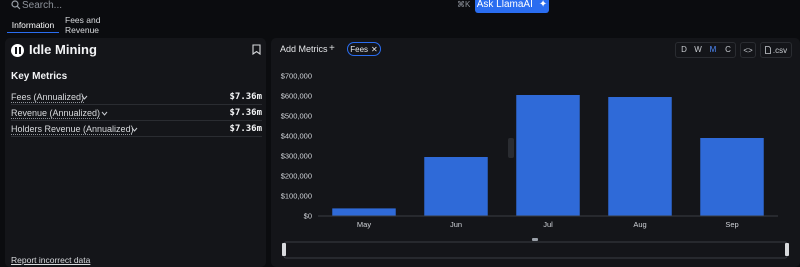 This screenshot has height=267, width=800. What do you see at coordinates (296, 156) in the screenshot?
I see `y-tick-label: $300,000` at bounding box center [296, 156].